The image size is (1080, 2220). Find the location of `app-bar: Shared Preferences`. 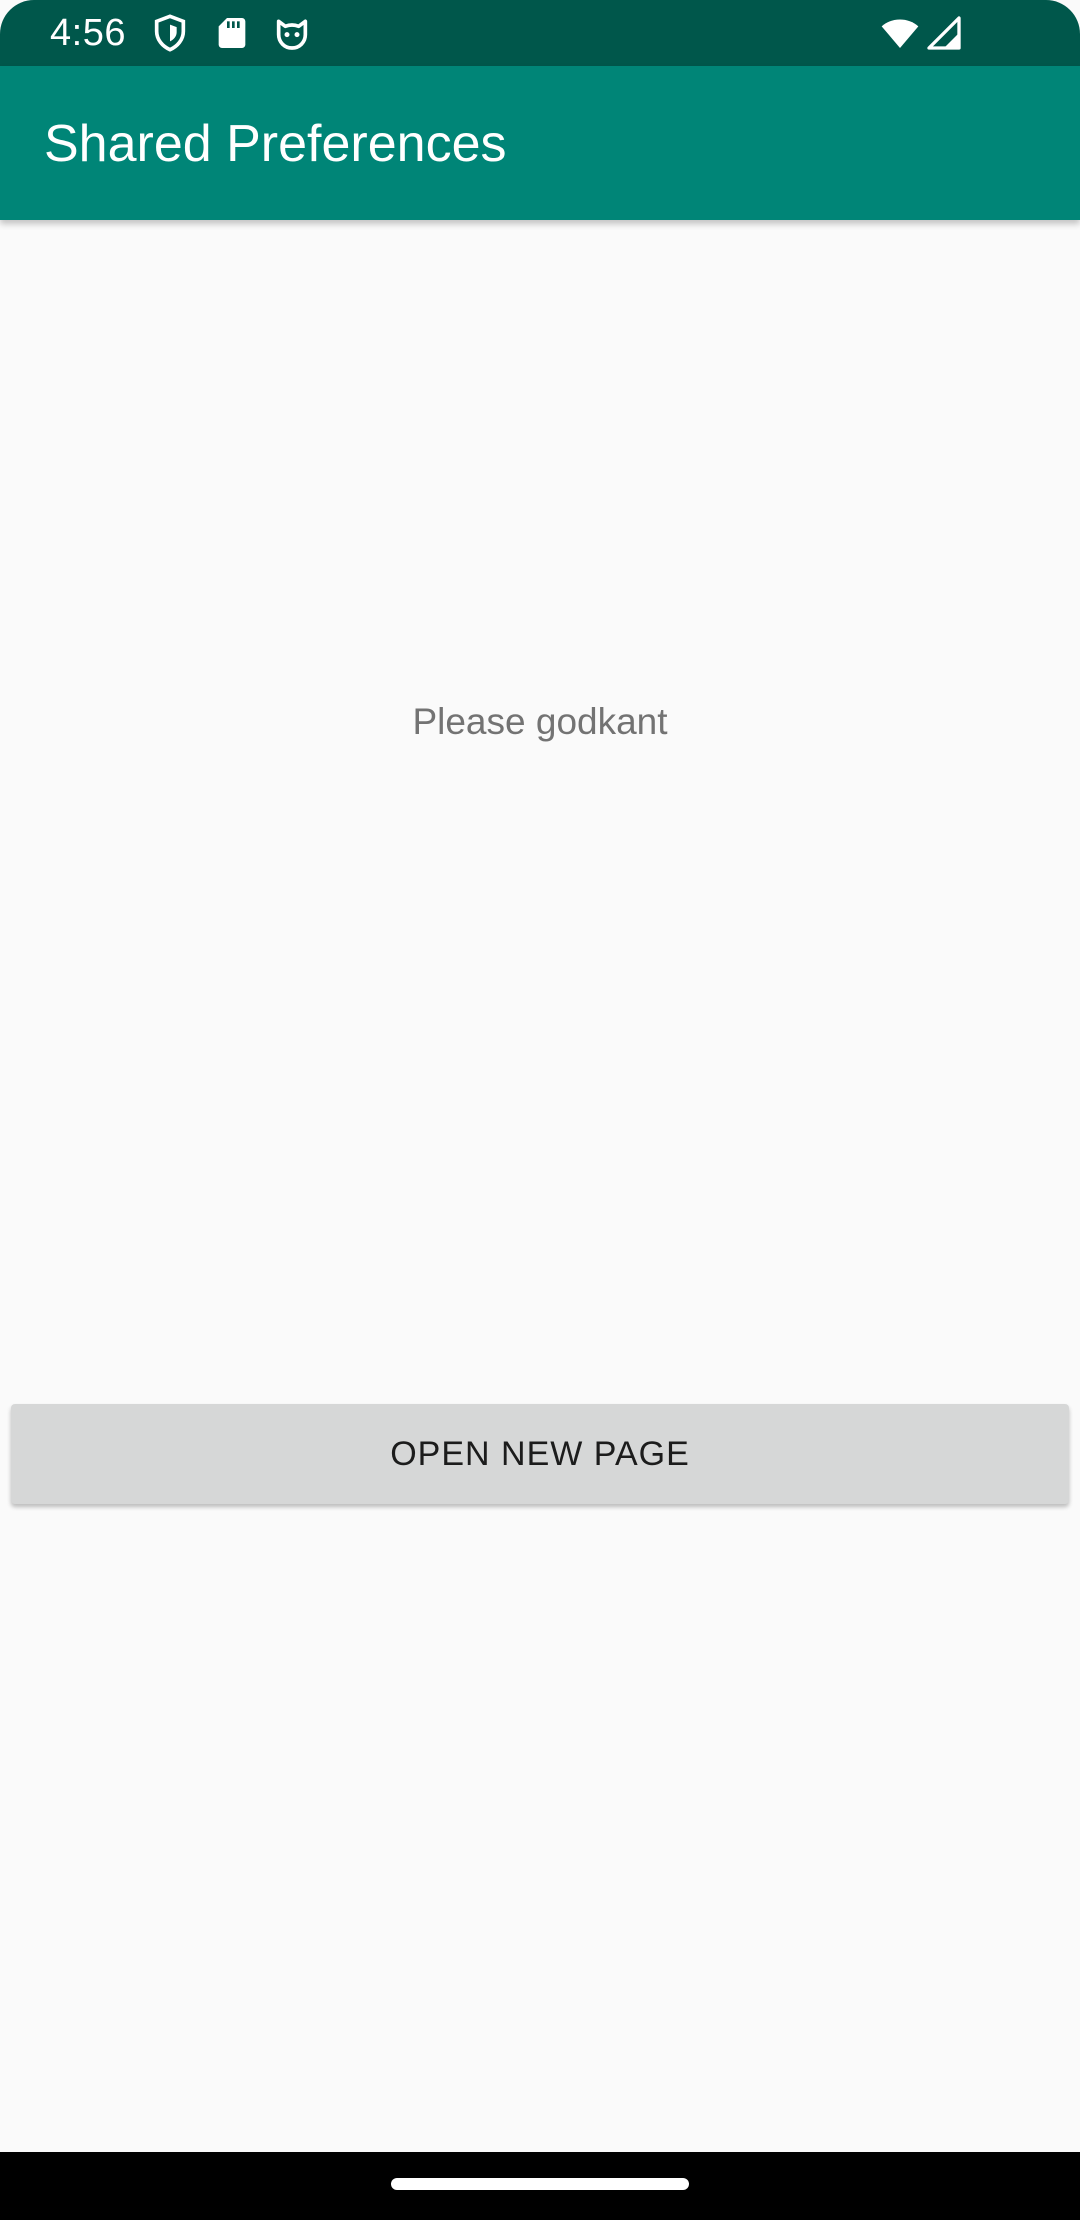

app-bar: Shared Preferences is located at coordinates (540, 143).